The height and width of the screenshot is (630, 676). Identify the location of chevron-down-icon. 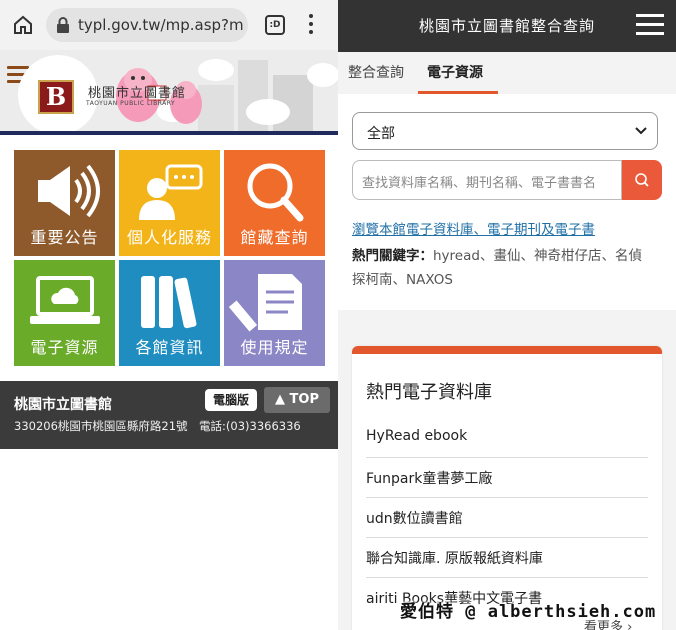
(641, 131).